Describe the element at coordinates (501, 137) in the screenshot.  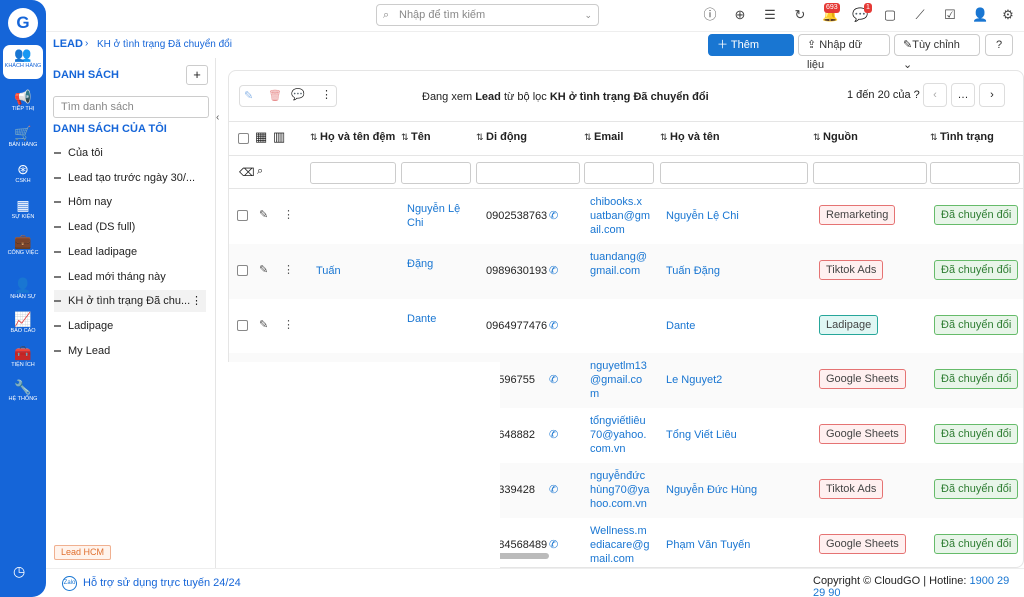
I see `column-header: ⇅ Di động` at that location.